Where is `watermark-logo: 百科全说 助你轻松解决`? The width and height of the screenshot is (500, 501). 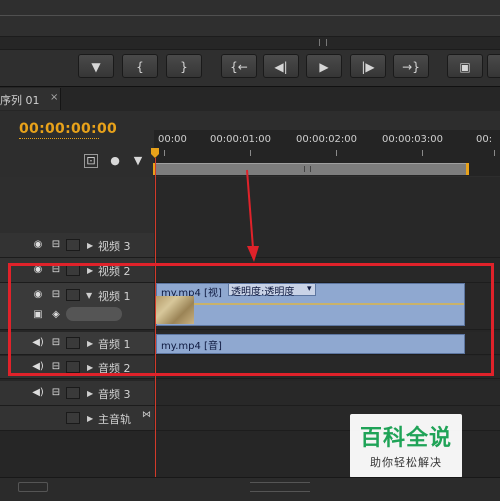 watermark-logo: 百科全说 助你轻松解决 is located at coordinates (406, 446).